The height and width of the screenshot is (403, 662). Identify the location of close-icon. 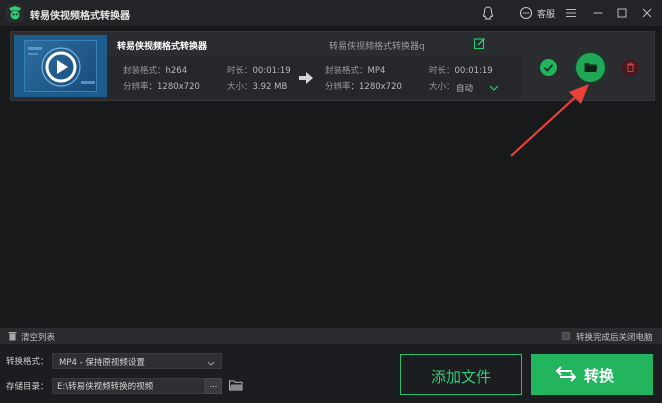
(647, 13).